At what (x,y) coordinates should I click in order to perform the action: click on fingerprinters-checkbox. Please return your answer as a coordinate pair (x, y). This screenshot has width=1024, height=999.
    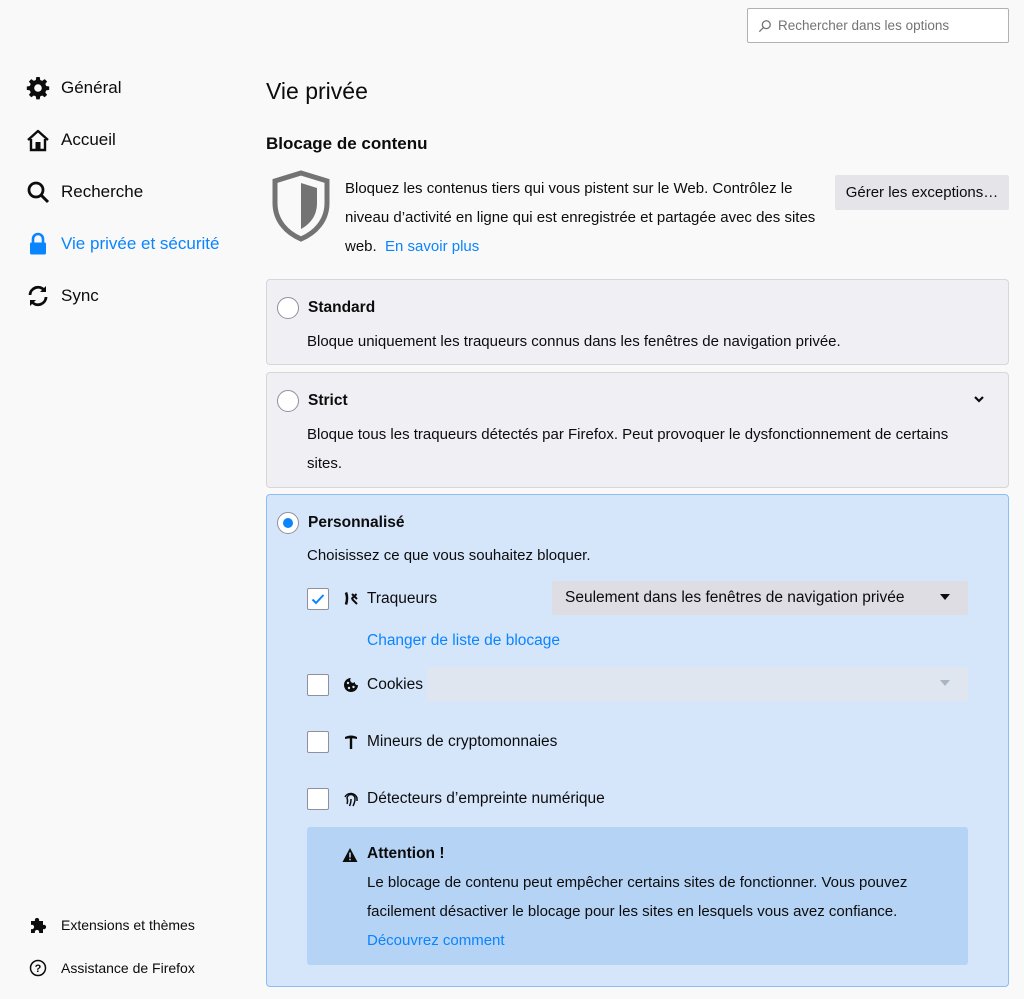
    Looking at the image, I should click on (318, 799).